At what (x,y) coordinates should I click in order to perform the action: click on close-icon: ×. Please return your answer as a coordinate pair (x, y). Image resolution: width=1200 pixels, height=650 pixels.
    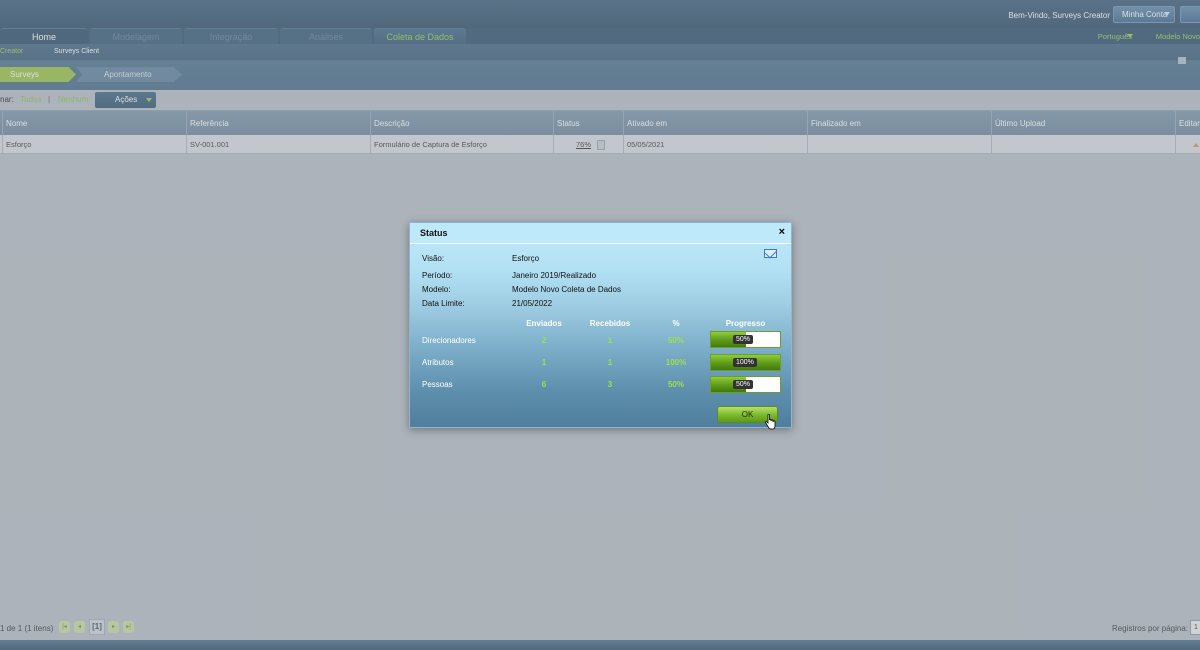
    Looking at the image, I should click on (782, 232).